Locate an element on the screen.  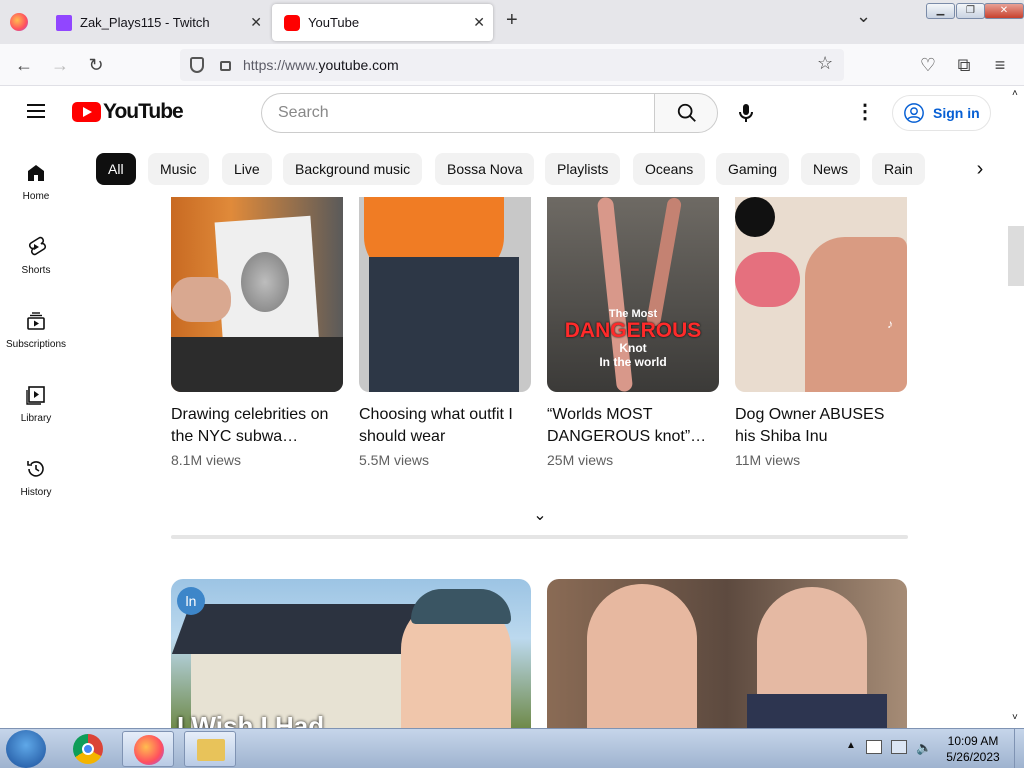
microphone-icon is located at coordinates (746, 113).